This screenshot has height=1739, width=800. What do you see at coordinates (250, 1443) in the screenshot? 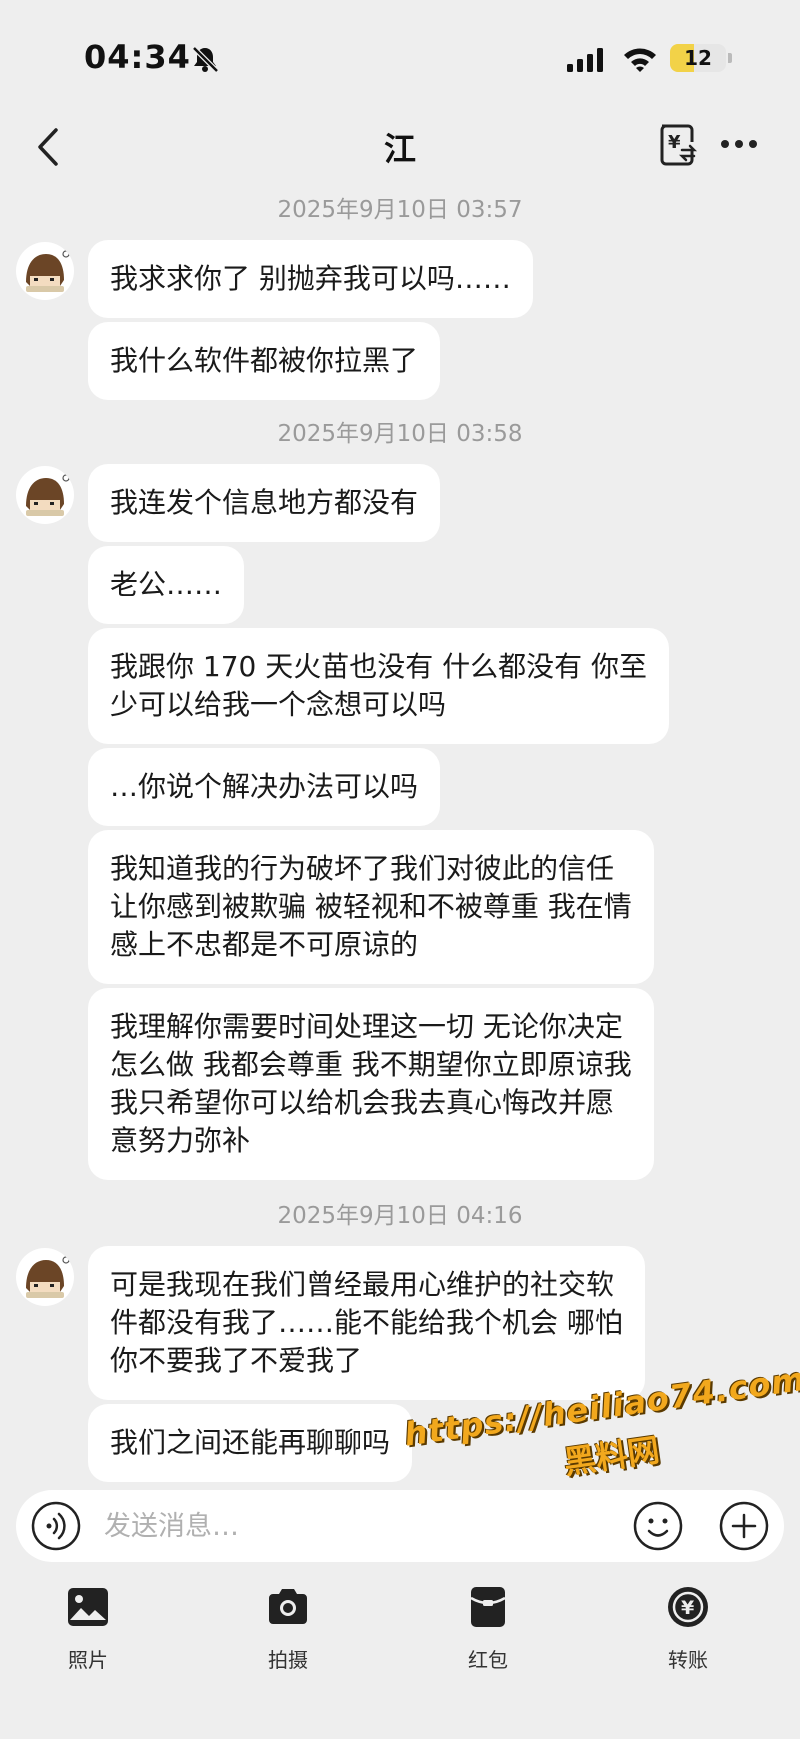
I see `message-bubble: 我们之间还能再聊聊吗` at bounding box center [250, 1443].